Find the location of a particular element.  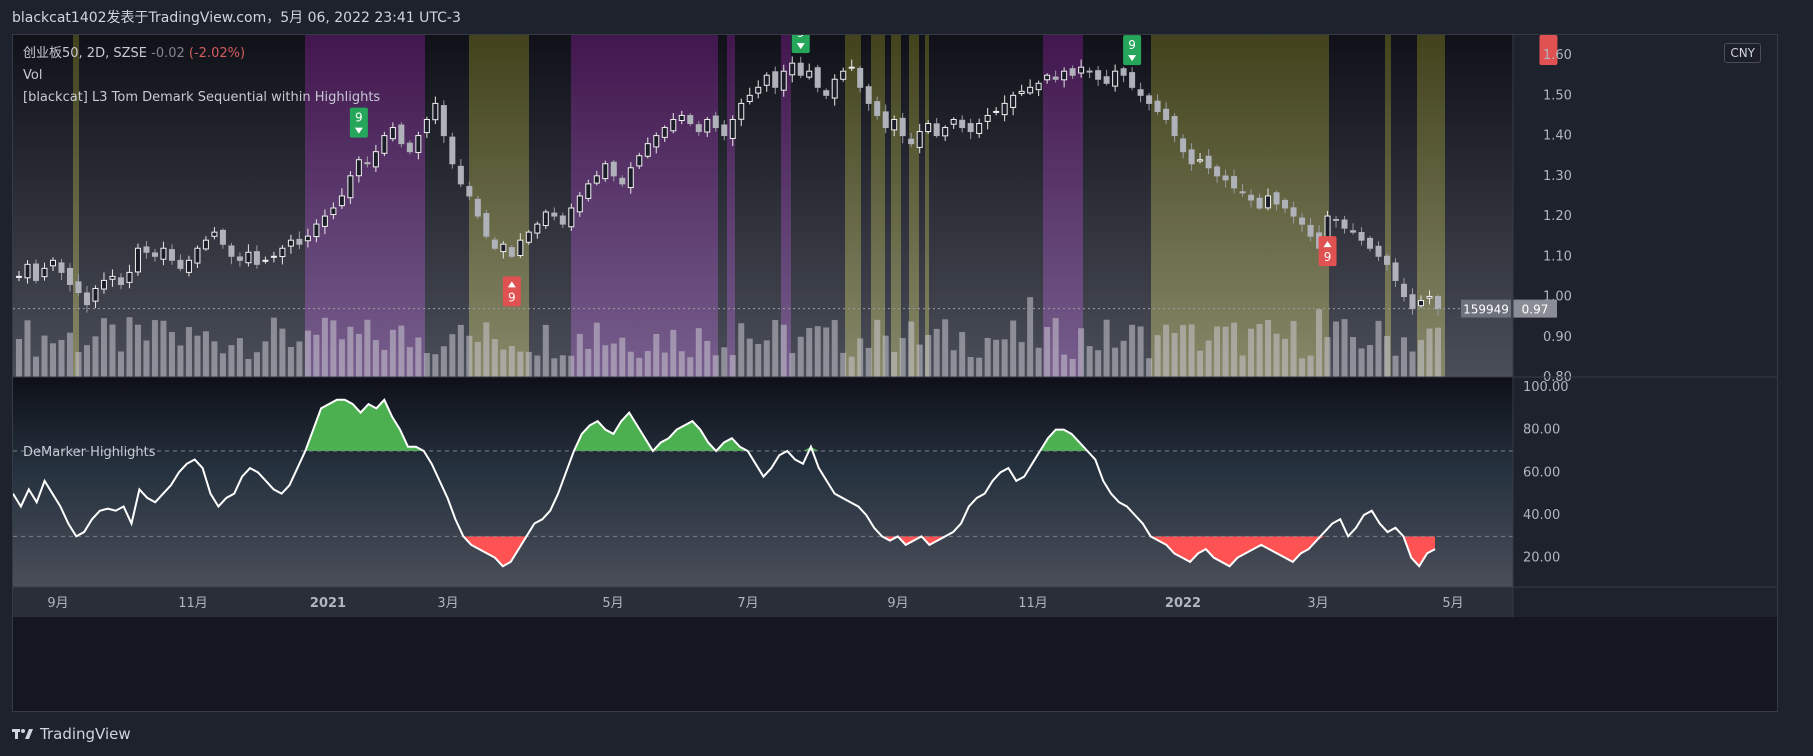

volume-legend-label: Vol is located at coordinates (201, 76).